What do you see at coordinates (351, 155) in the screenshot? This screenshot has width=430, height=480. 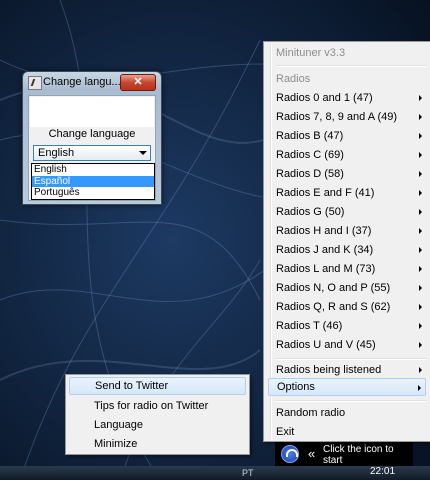 I see `menu-item-radios-c: Radios C (69)` at bounding box center [351, 155].